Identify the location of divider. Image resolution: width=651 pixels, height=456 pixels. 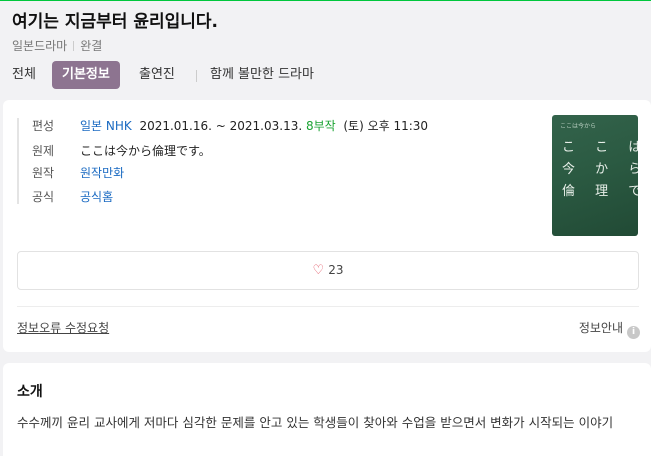
(328, 306).